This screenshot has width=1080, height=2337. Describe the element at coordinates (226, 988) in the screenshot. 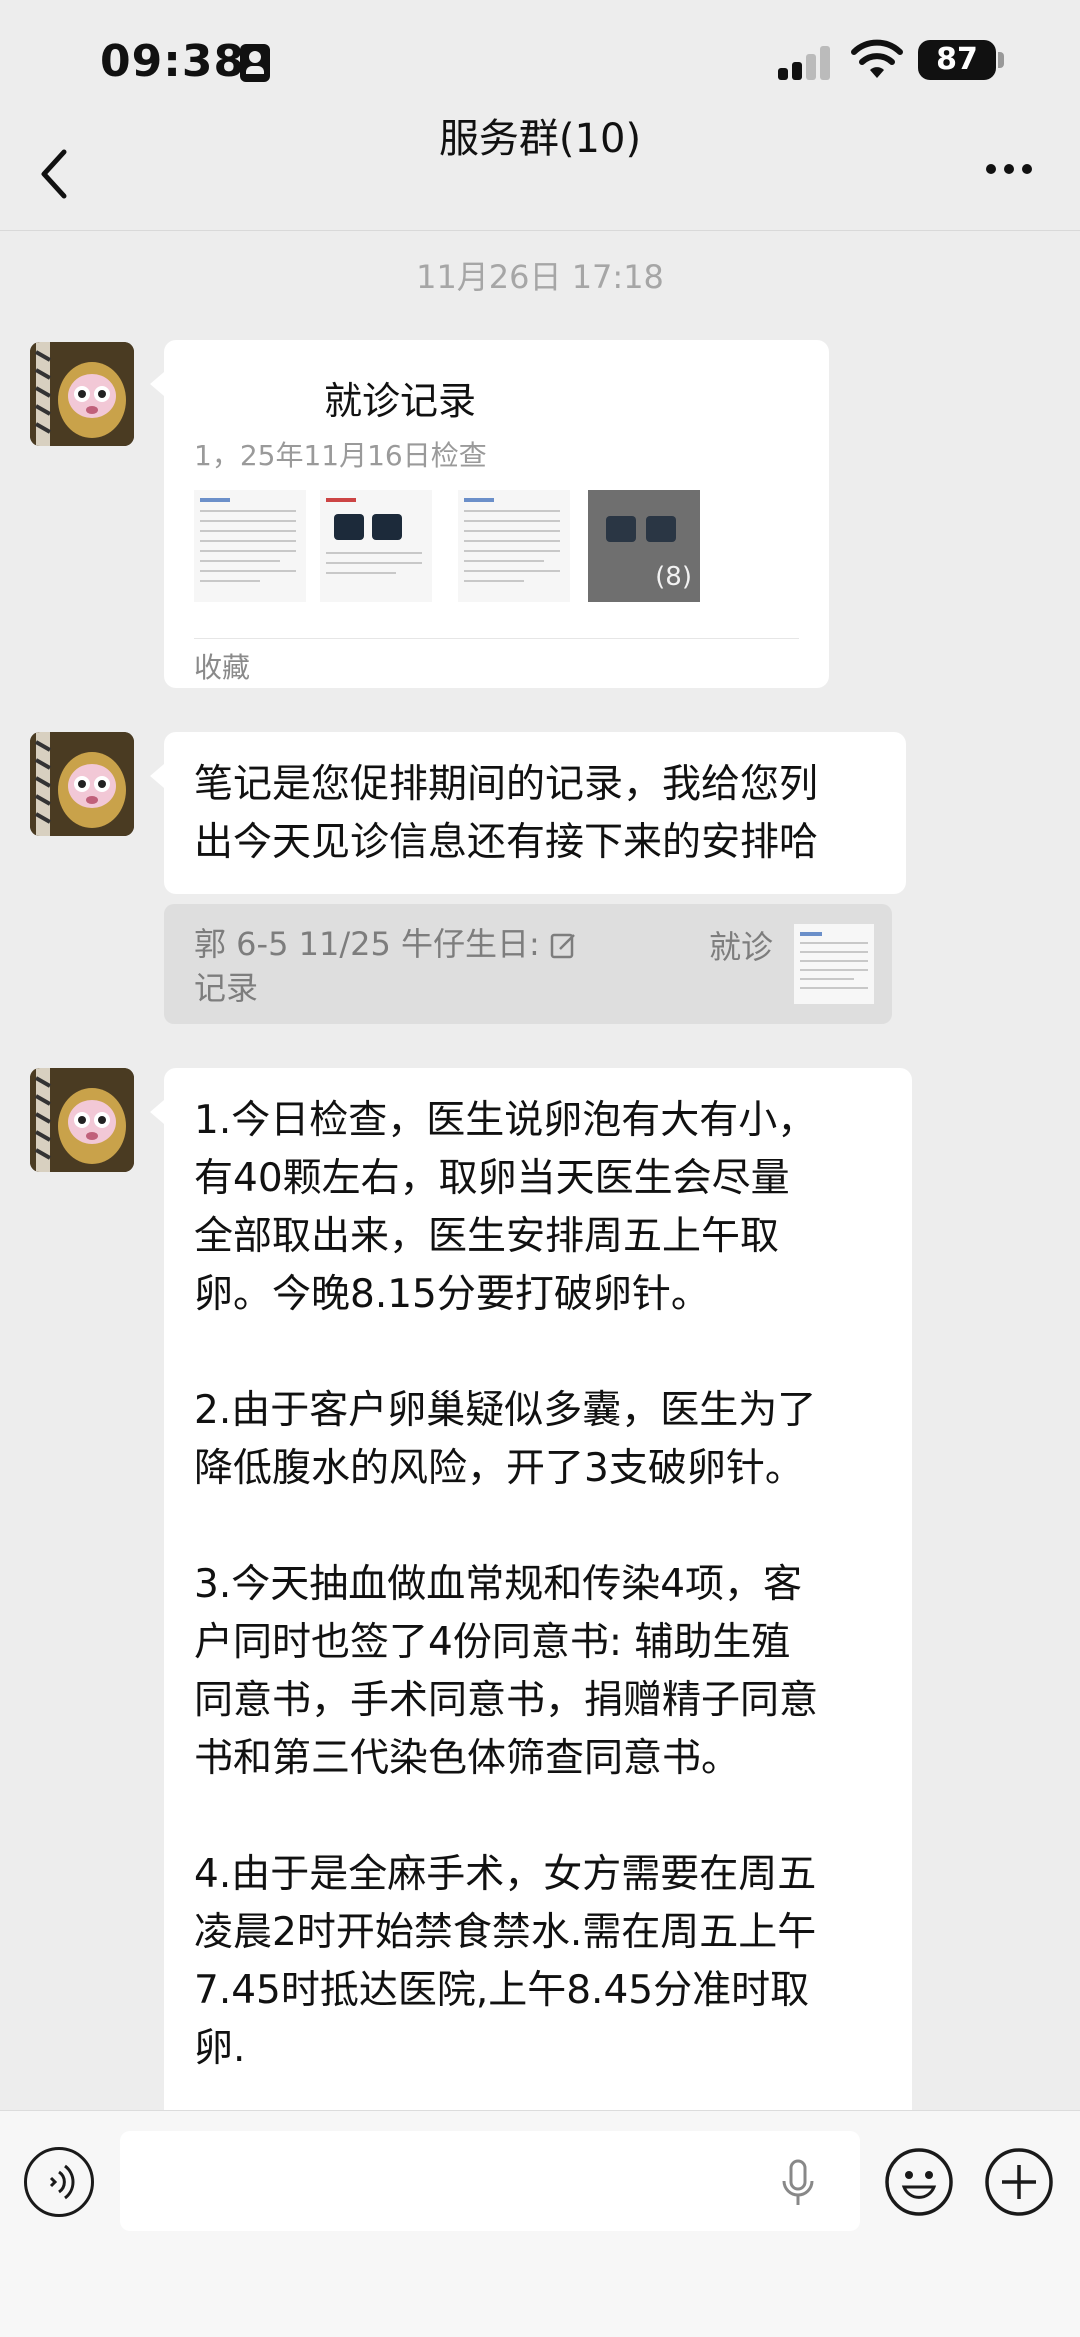

I see `quote-line2: 记录` at that location.